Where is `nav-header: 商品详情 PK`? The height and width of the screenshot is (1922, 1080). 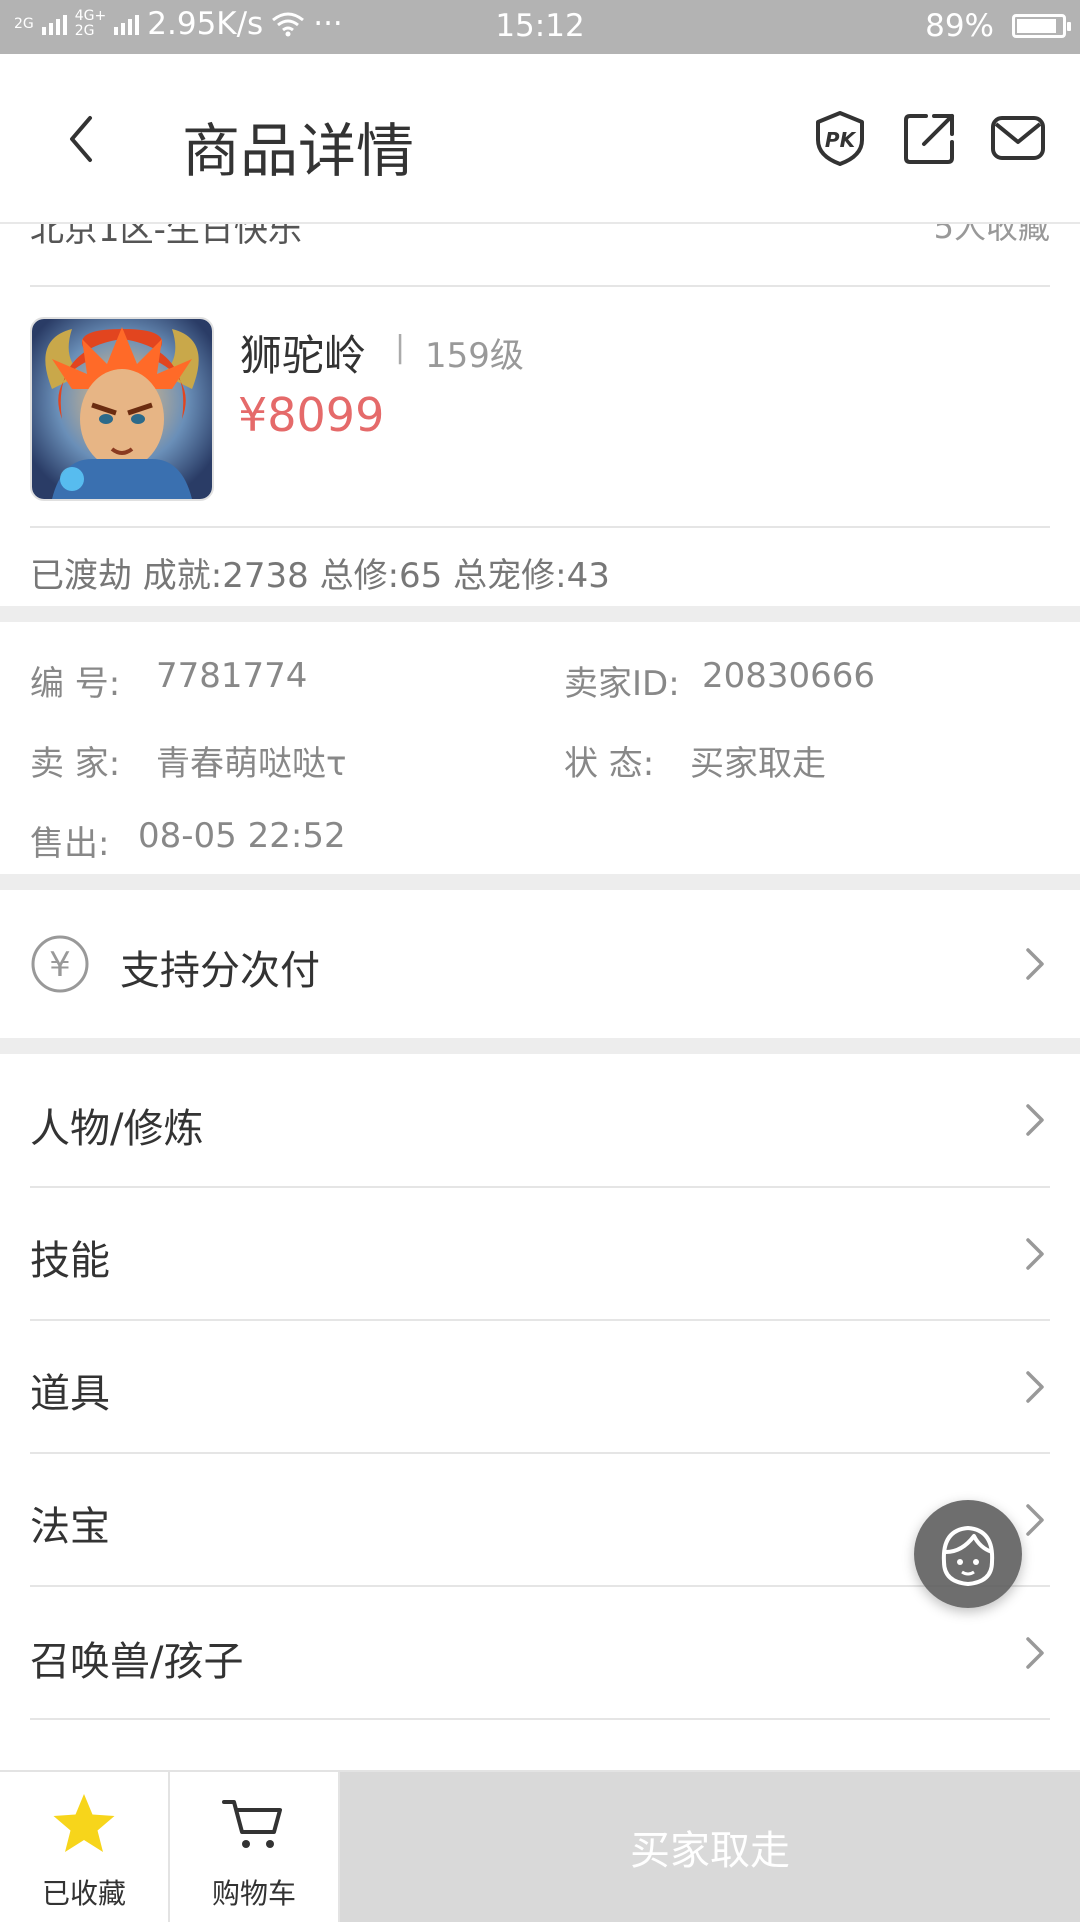 nav-header: 商品详情 PK is located at coordinates (540, 139).